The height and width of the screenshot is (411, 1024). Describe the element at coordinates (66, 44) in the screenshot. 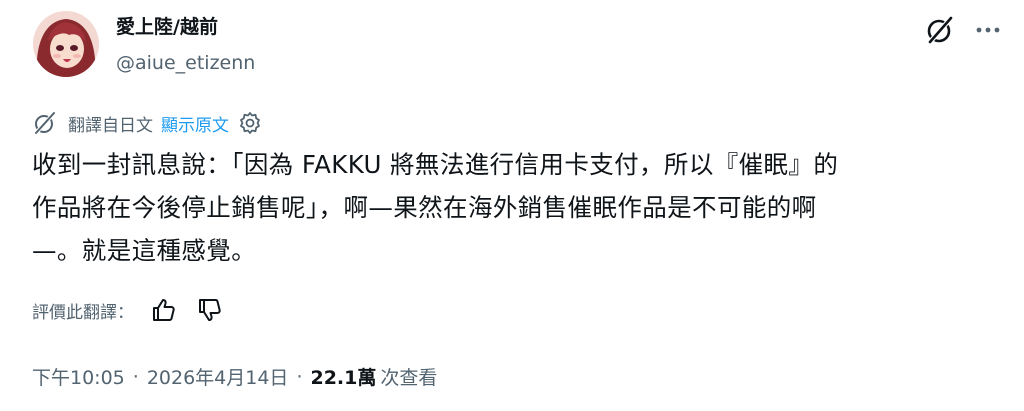

I see `avatar` at that location.